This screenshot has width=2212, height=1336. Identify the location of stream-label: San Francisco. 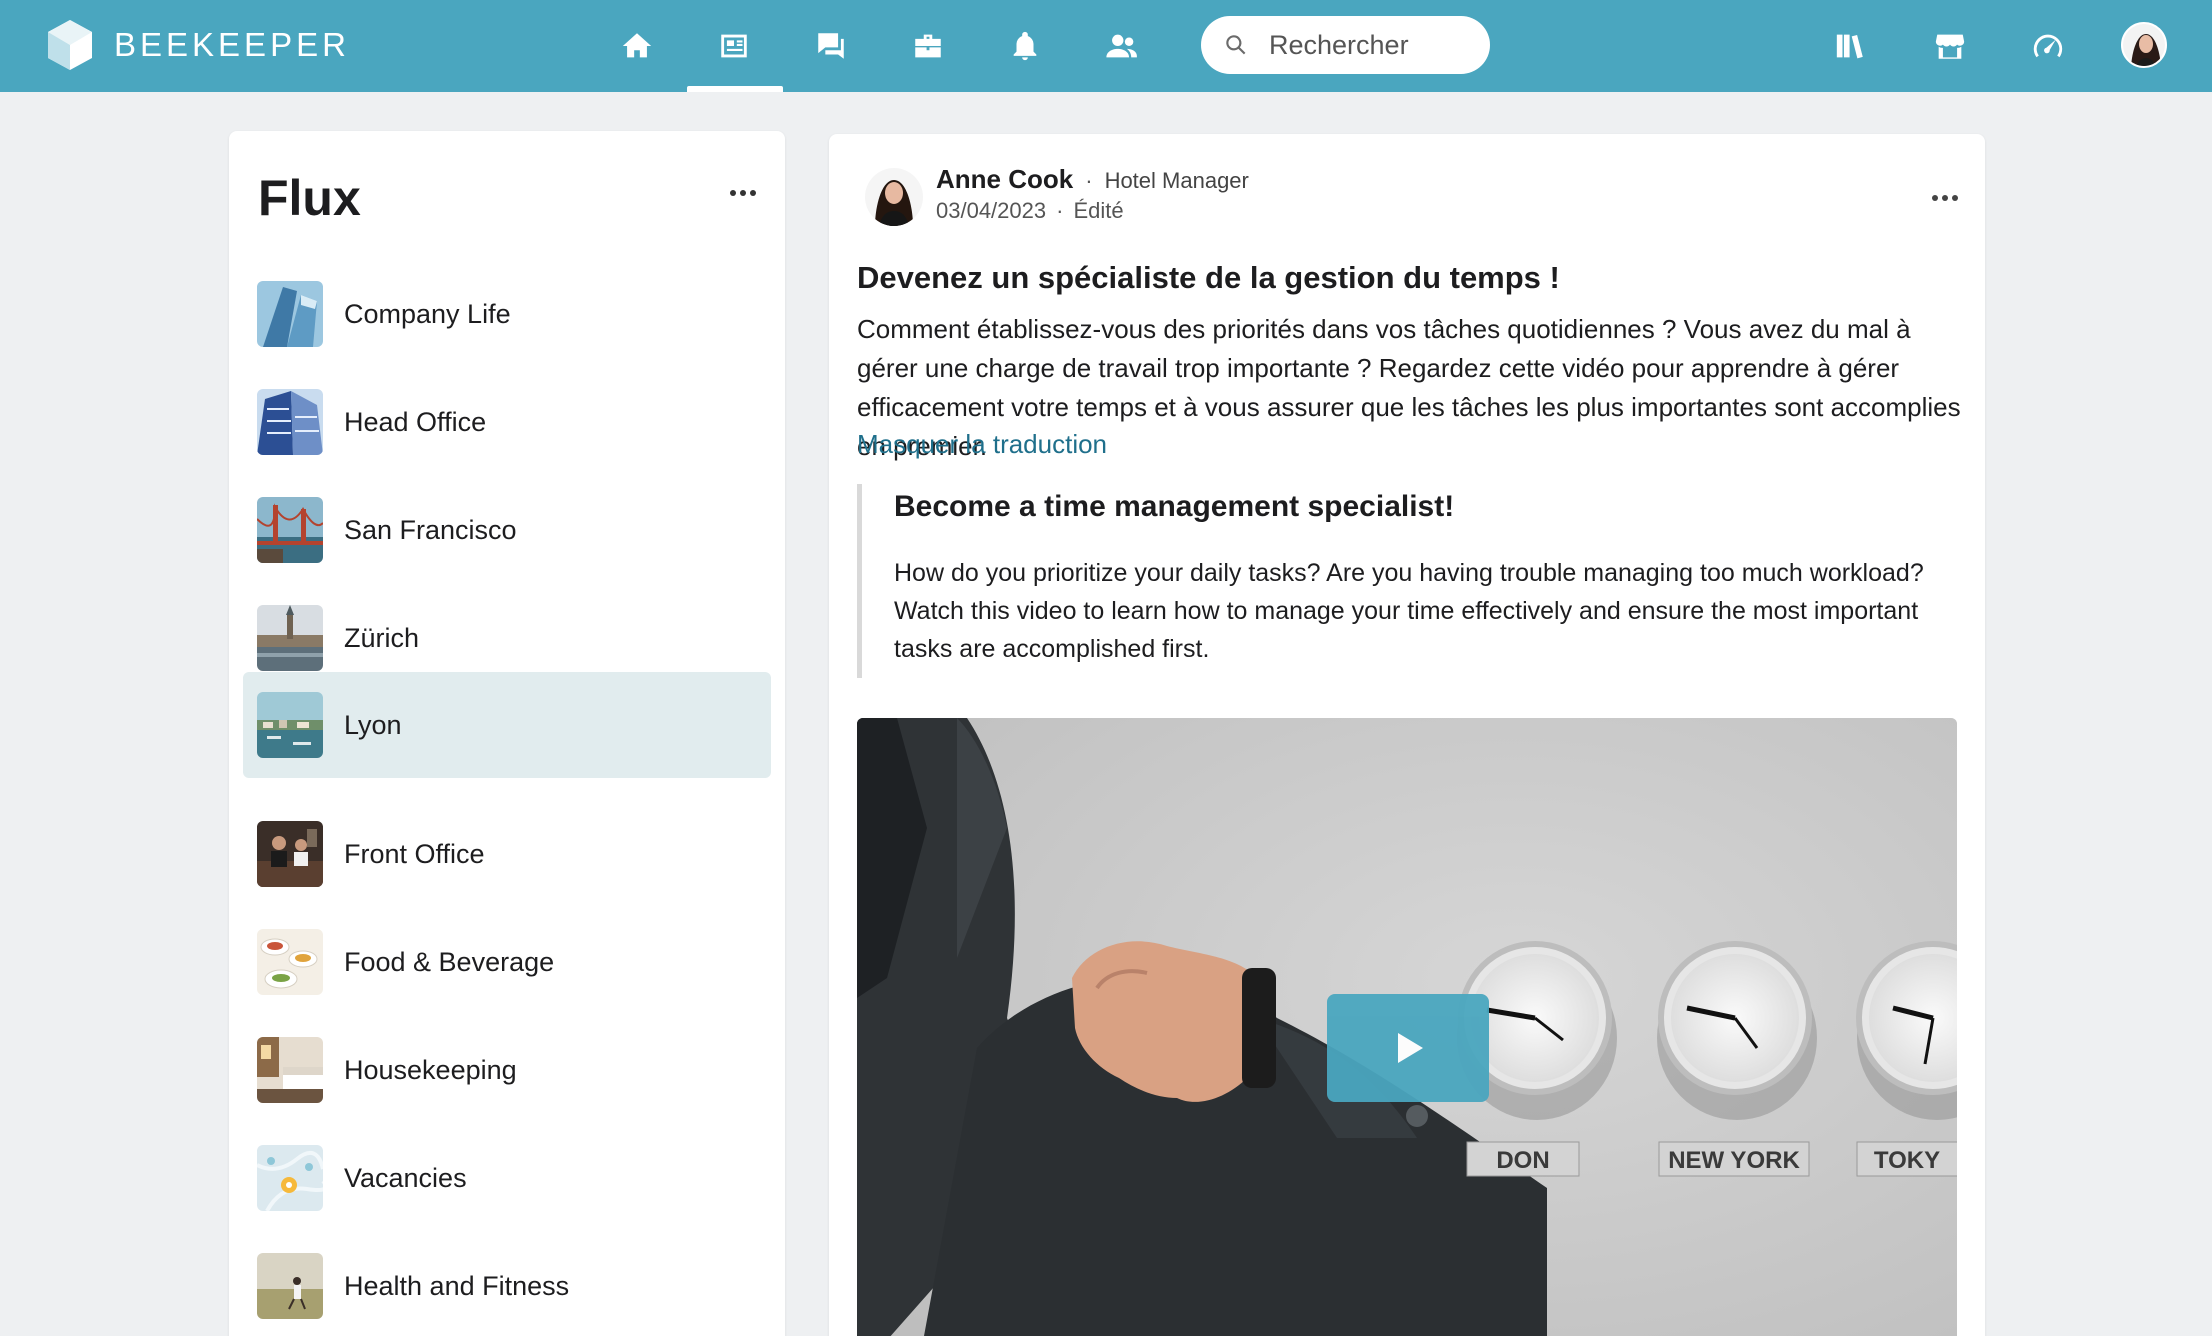
(430, 529).